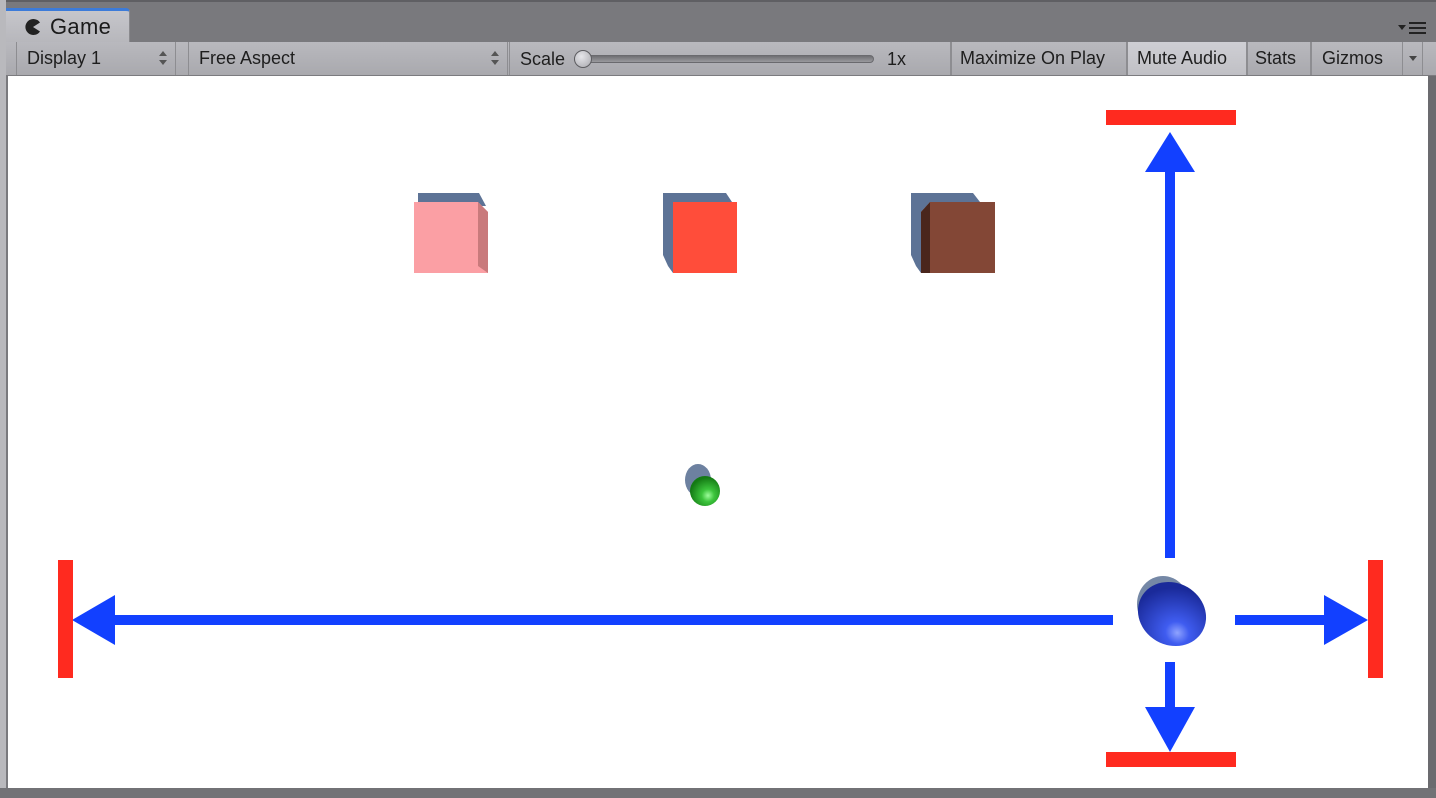  I want to click on panel-menu-icon, so click(1412, 28).